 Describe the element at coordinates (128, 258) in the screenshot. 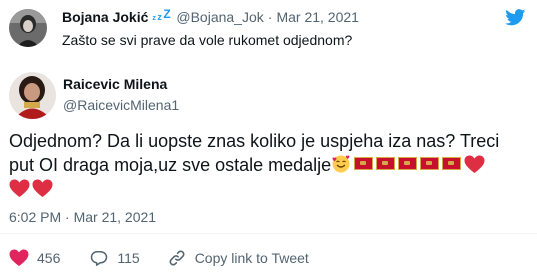

I see `reply-count: 115` at that location.